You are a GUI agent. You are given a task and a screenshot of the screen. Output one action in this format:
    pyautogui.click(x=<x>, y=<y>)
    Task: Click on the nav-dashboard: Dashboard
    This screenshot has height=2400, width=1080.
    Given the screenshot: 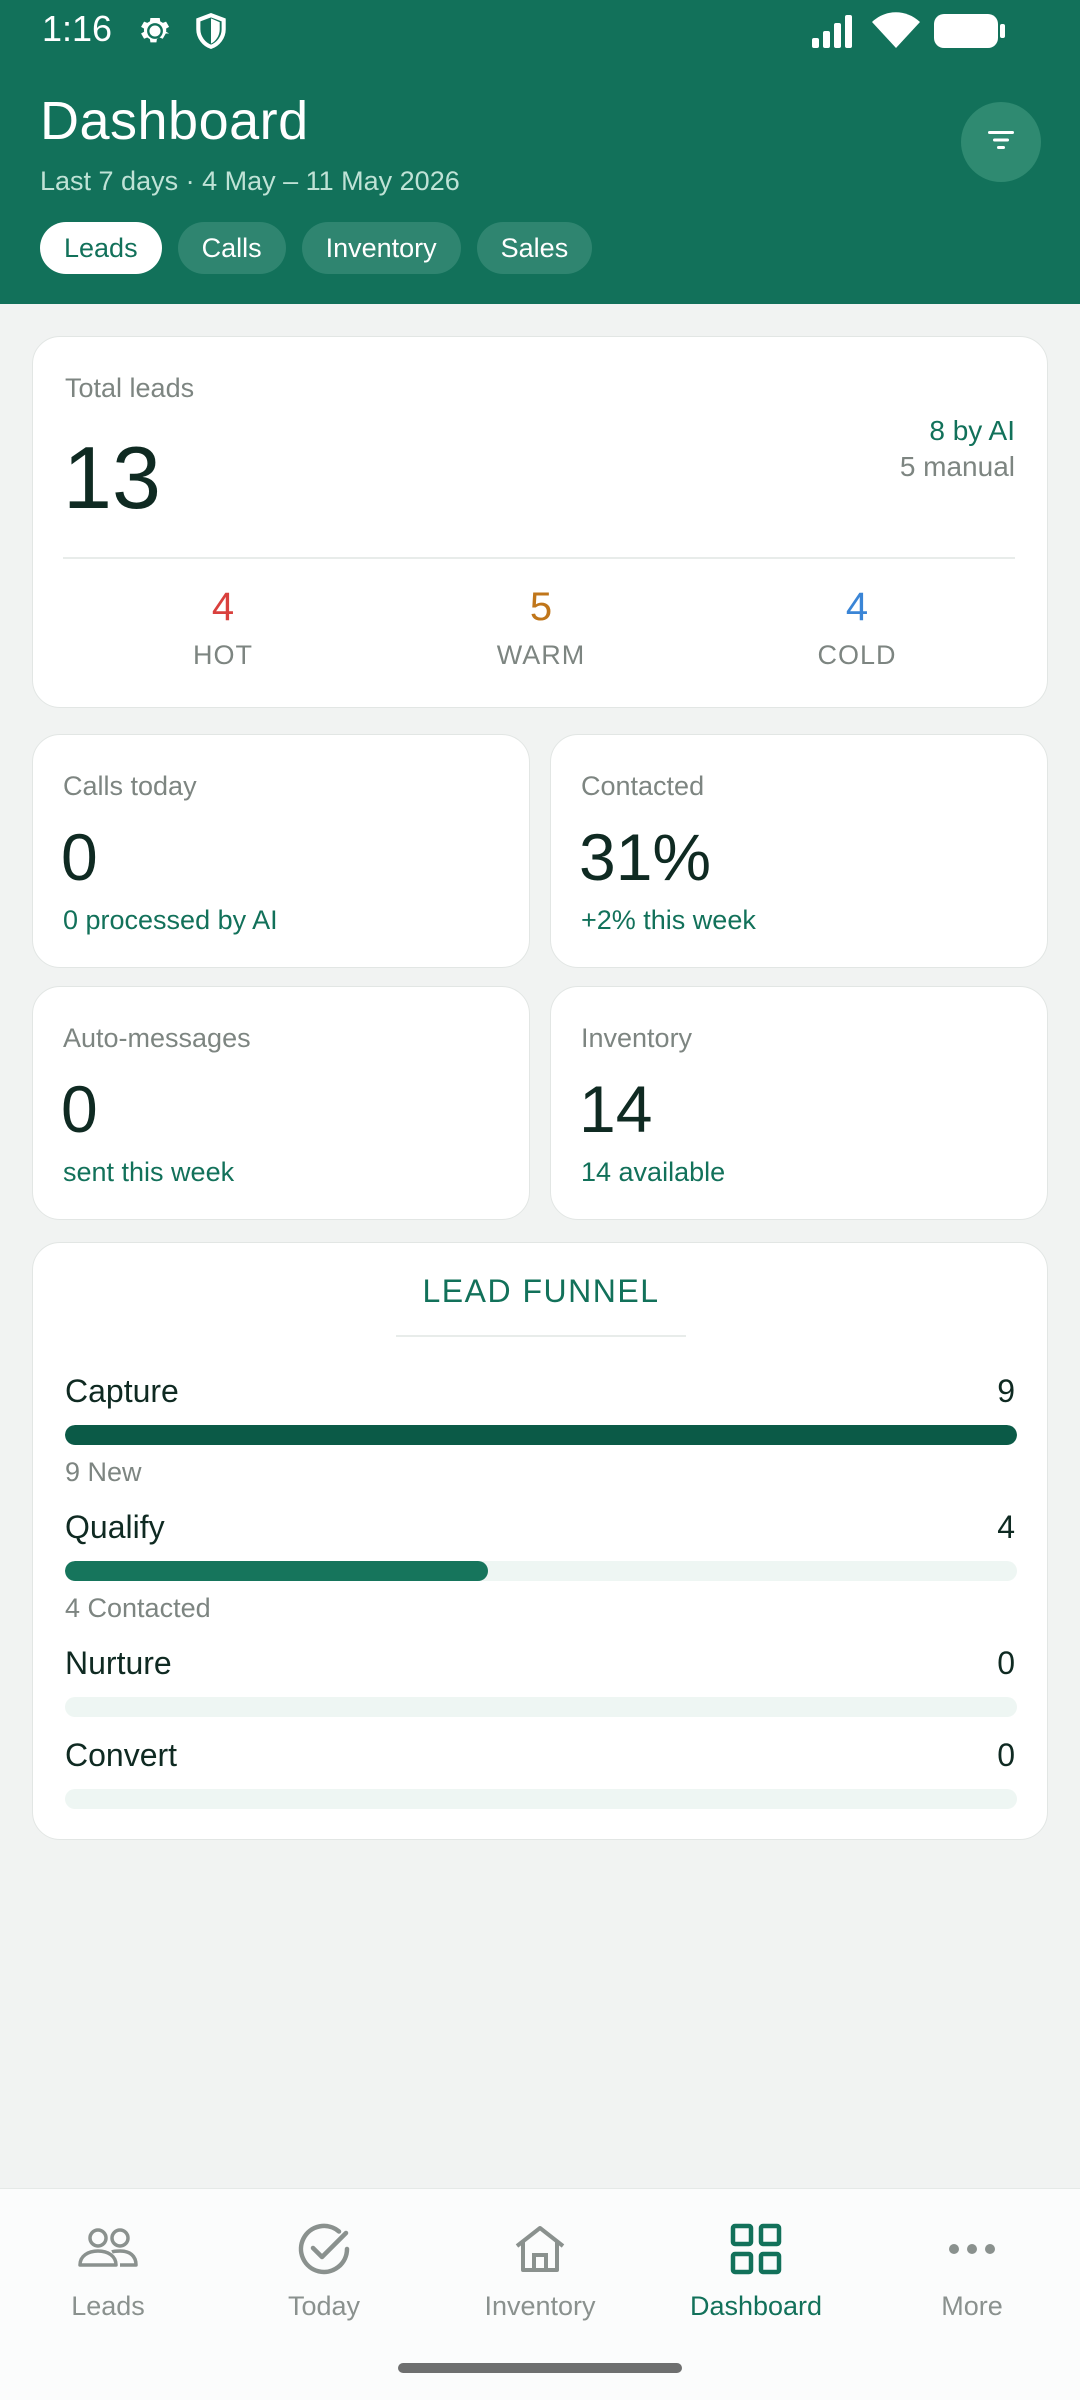 What is the action you would take?
    pyautogui.click(x=756, y=2270)
    